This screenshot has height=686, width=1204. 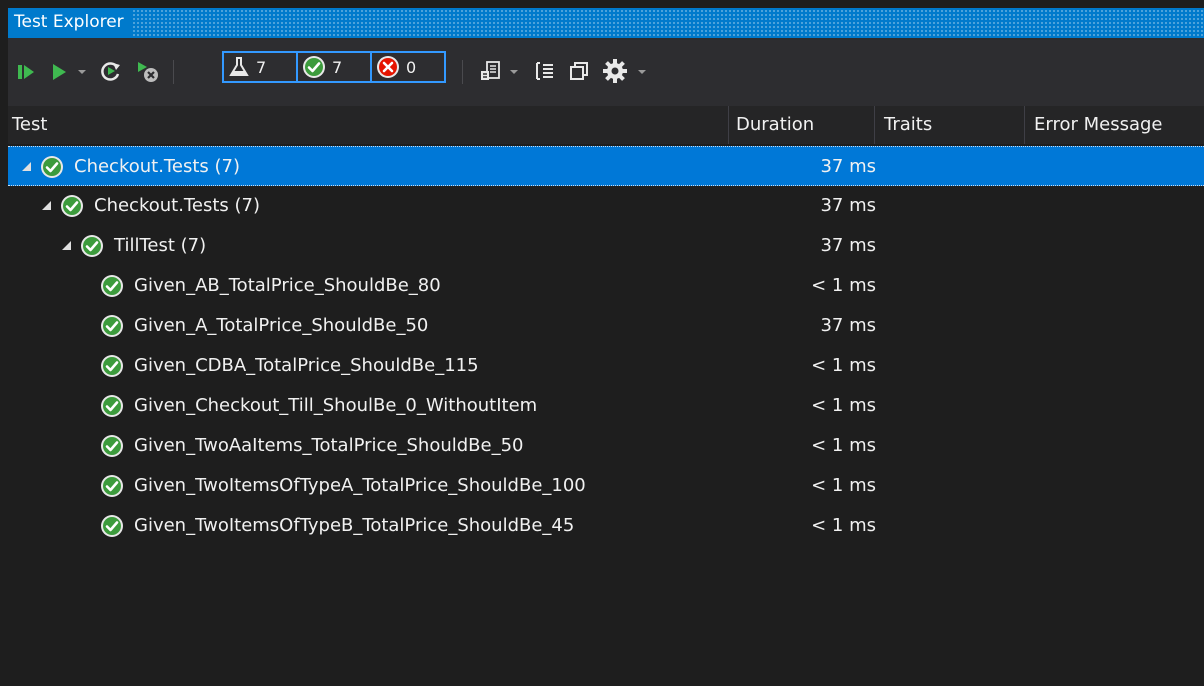 What do you see at coordinates (281, 325) in the screenshot?
I see `test-name: Given_A_TotalPrice_ShouldBe_50` at bounding box center [281, 325].